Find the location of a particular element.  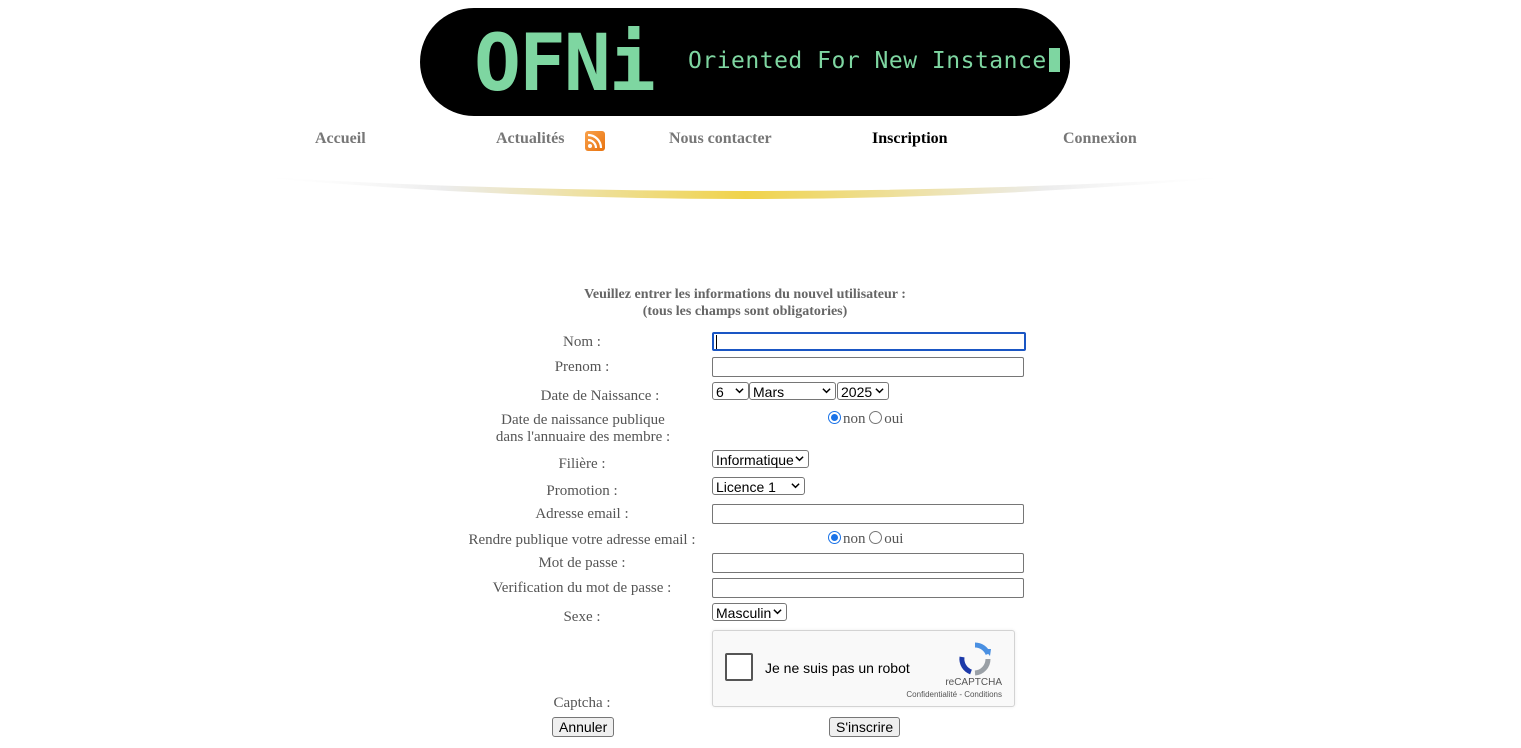

label-date-naissance: Date de Naissance : is located at coordinates (600, 396).